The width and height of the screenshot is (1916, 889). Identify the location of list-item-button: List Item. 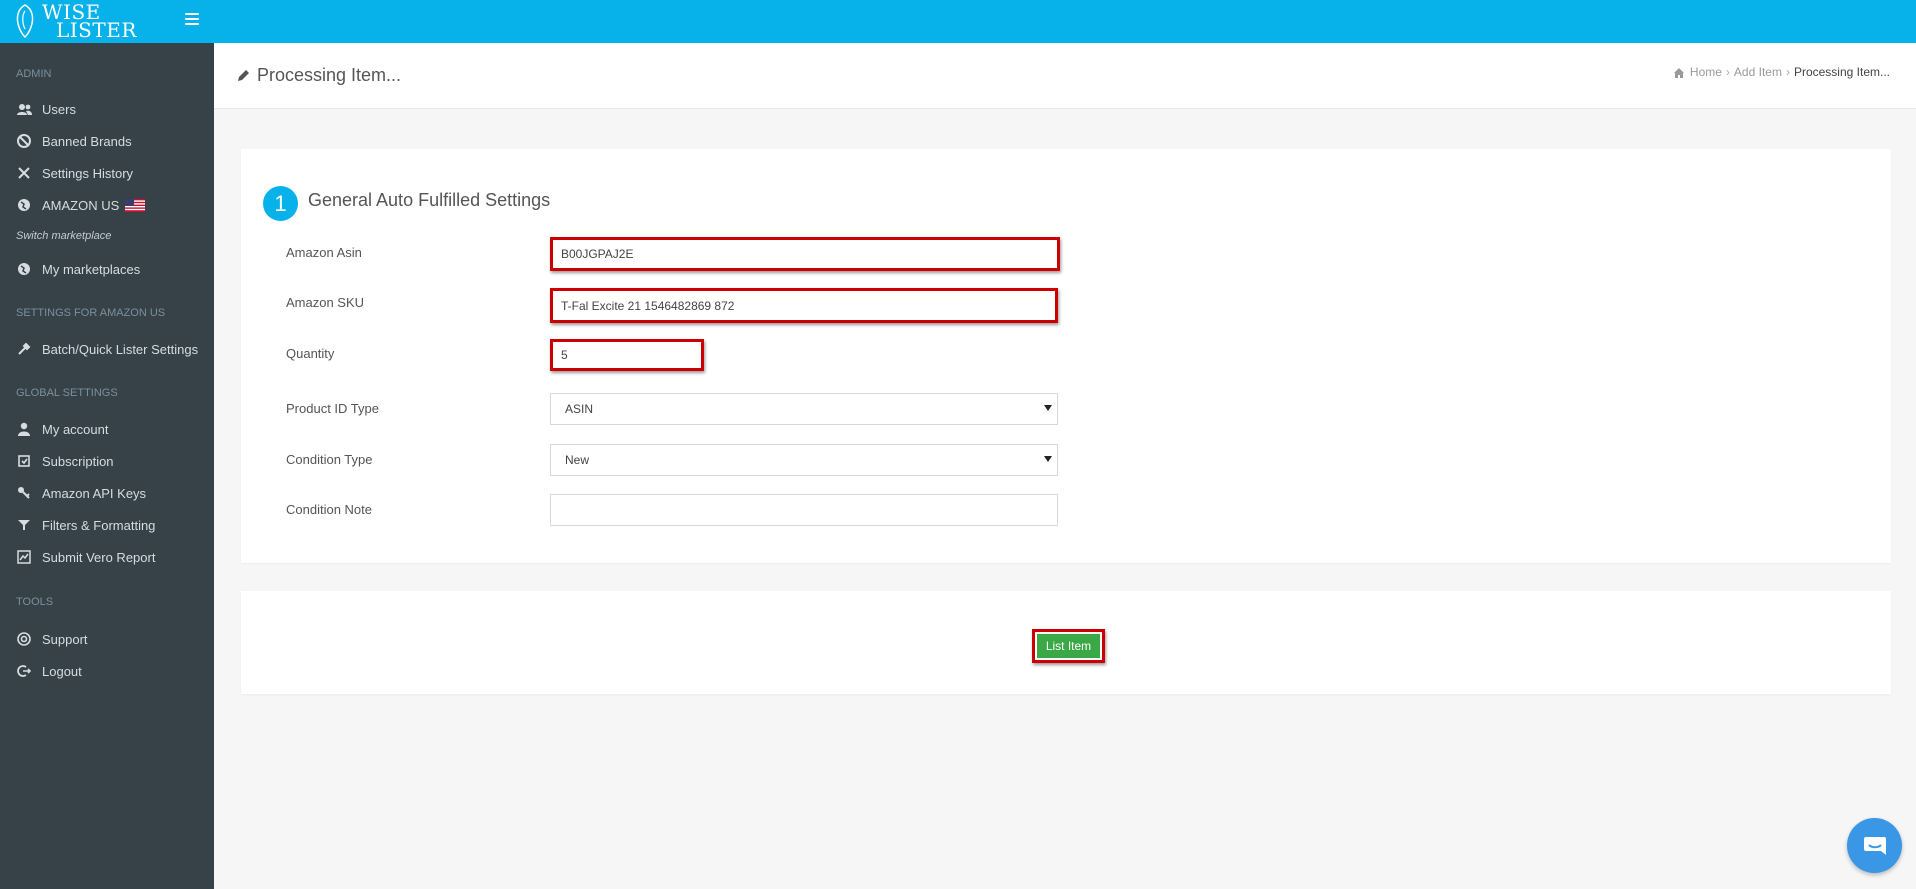
(1068, 646).